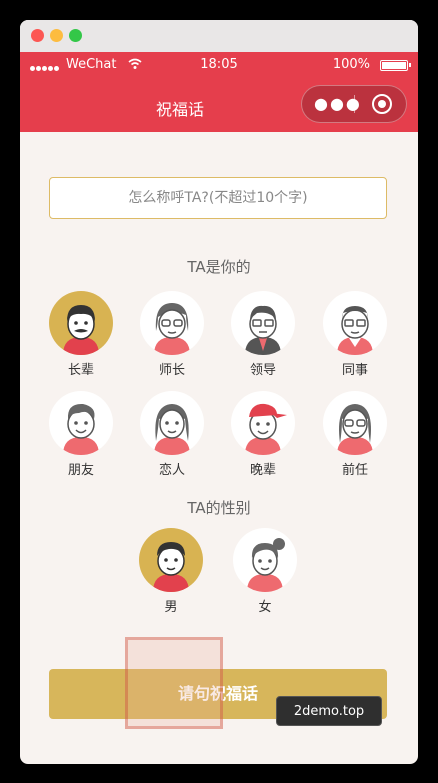 The image size is (438, 783). I want to click on page-title: 祝福话, so click(179, 109).